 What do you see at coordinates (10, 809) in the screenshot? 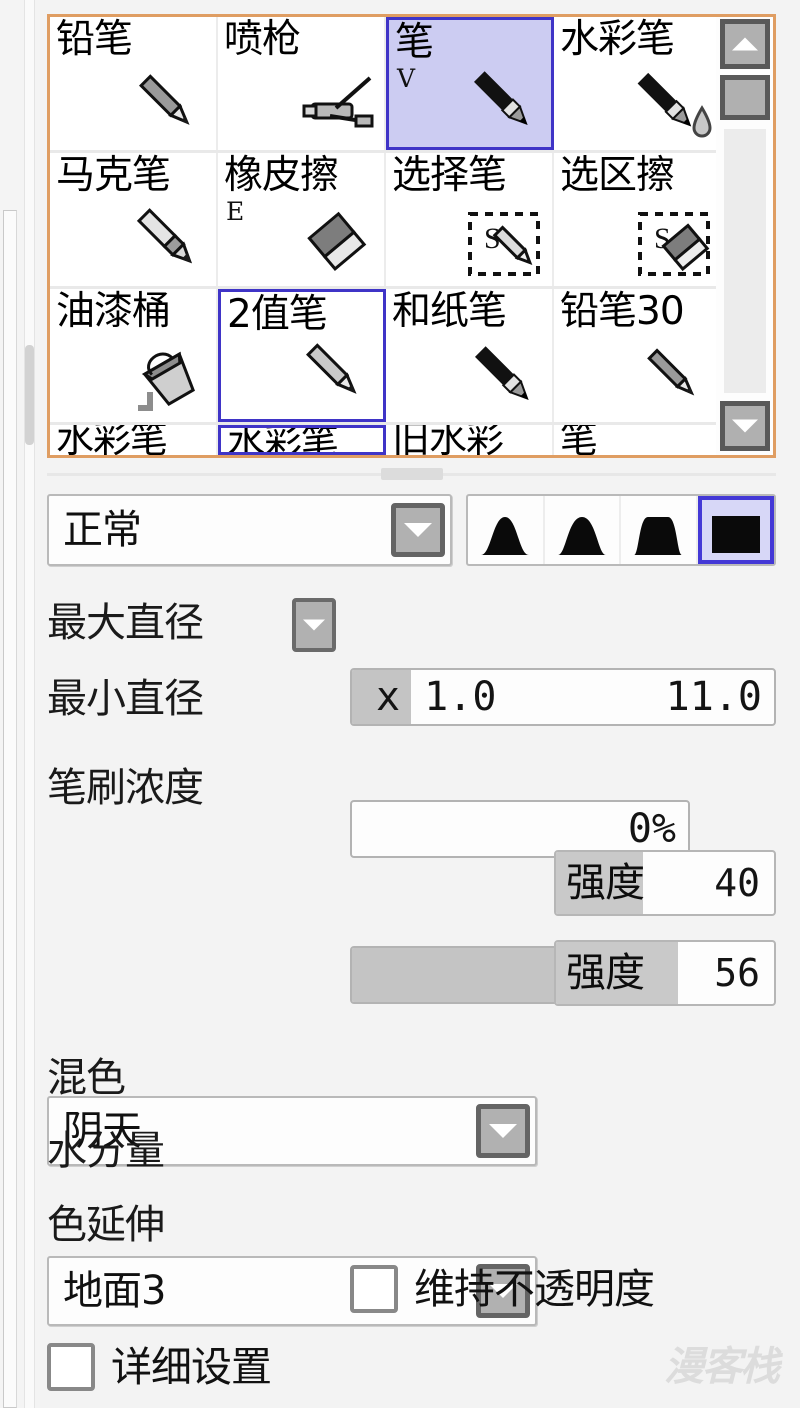
I see `outer-scrollbar-track` at bounding box center [10, 809].